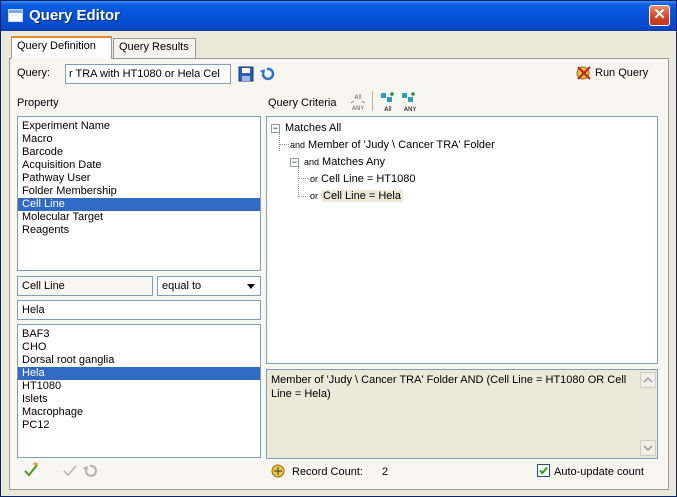 This screenshot has width=677, height=497. I want to click on run-query-icon, so click(583, 73).